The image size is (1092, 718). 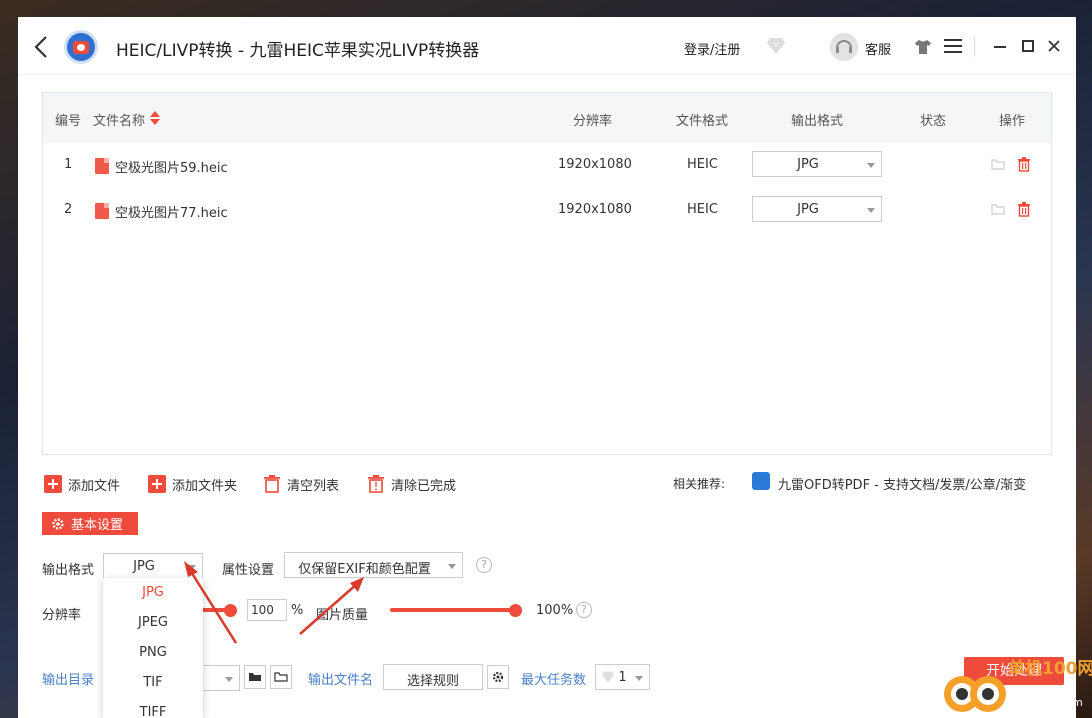 What do you see at coordinates (68, 164) in the screenshot?
I see `row-num: 1` at bounding box center [68, 164].